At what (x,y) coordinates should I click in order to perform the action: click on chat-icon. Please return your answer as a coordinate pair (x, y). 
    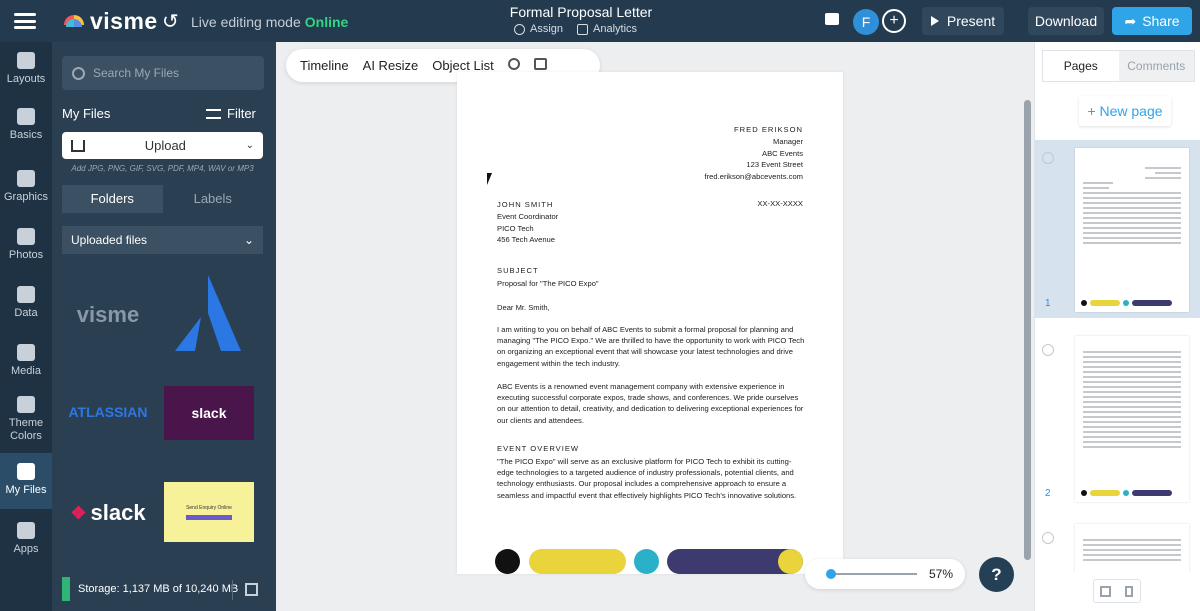
    Looking at the image, I should click on (832, 19).